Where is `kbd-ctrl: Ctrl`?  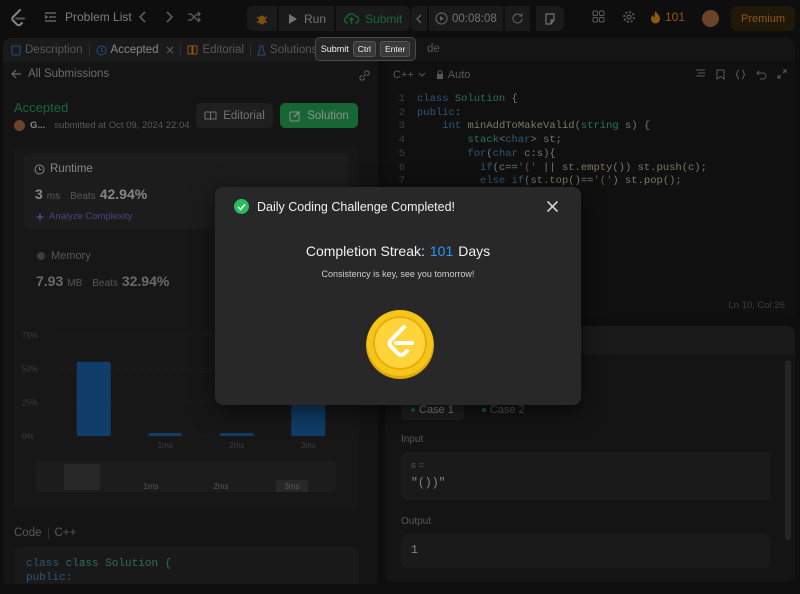
kbd-ctrl: Ctrl is located at coordinates (364, 49).